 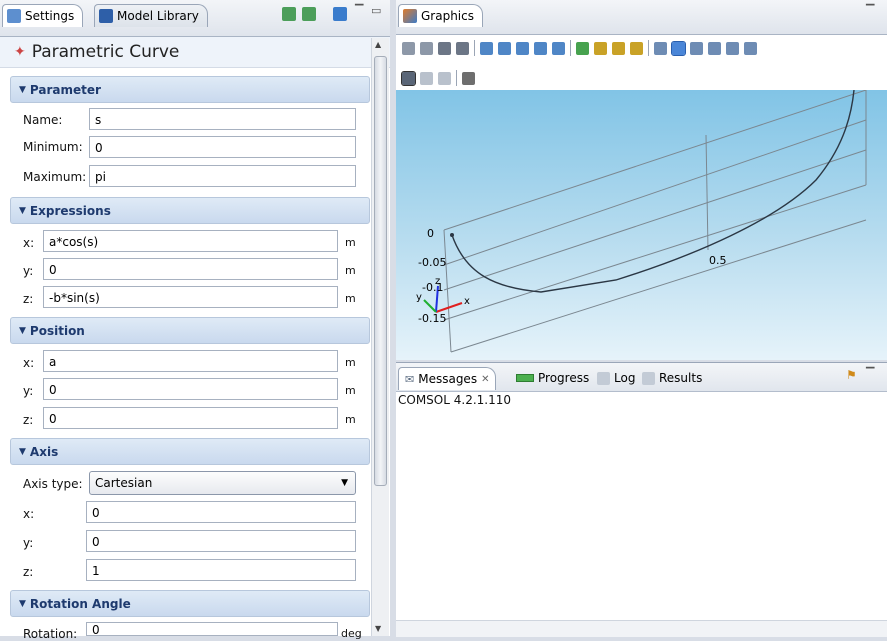 I want to click on section-axis-label: Axis, so click(x=44, y=451).